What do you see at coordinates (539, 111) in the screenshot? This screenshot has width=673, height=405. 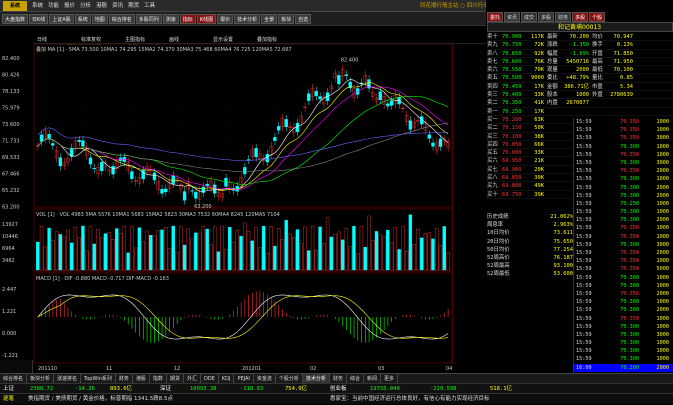 I see `quote-volume: 17K` at bounding box center [539, 111].